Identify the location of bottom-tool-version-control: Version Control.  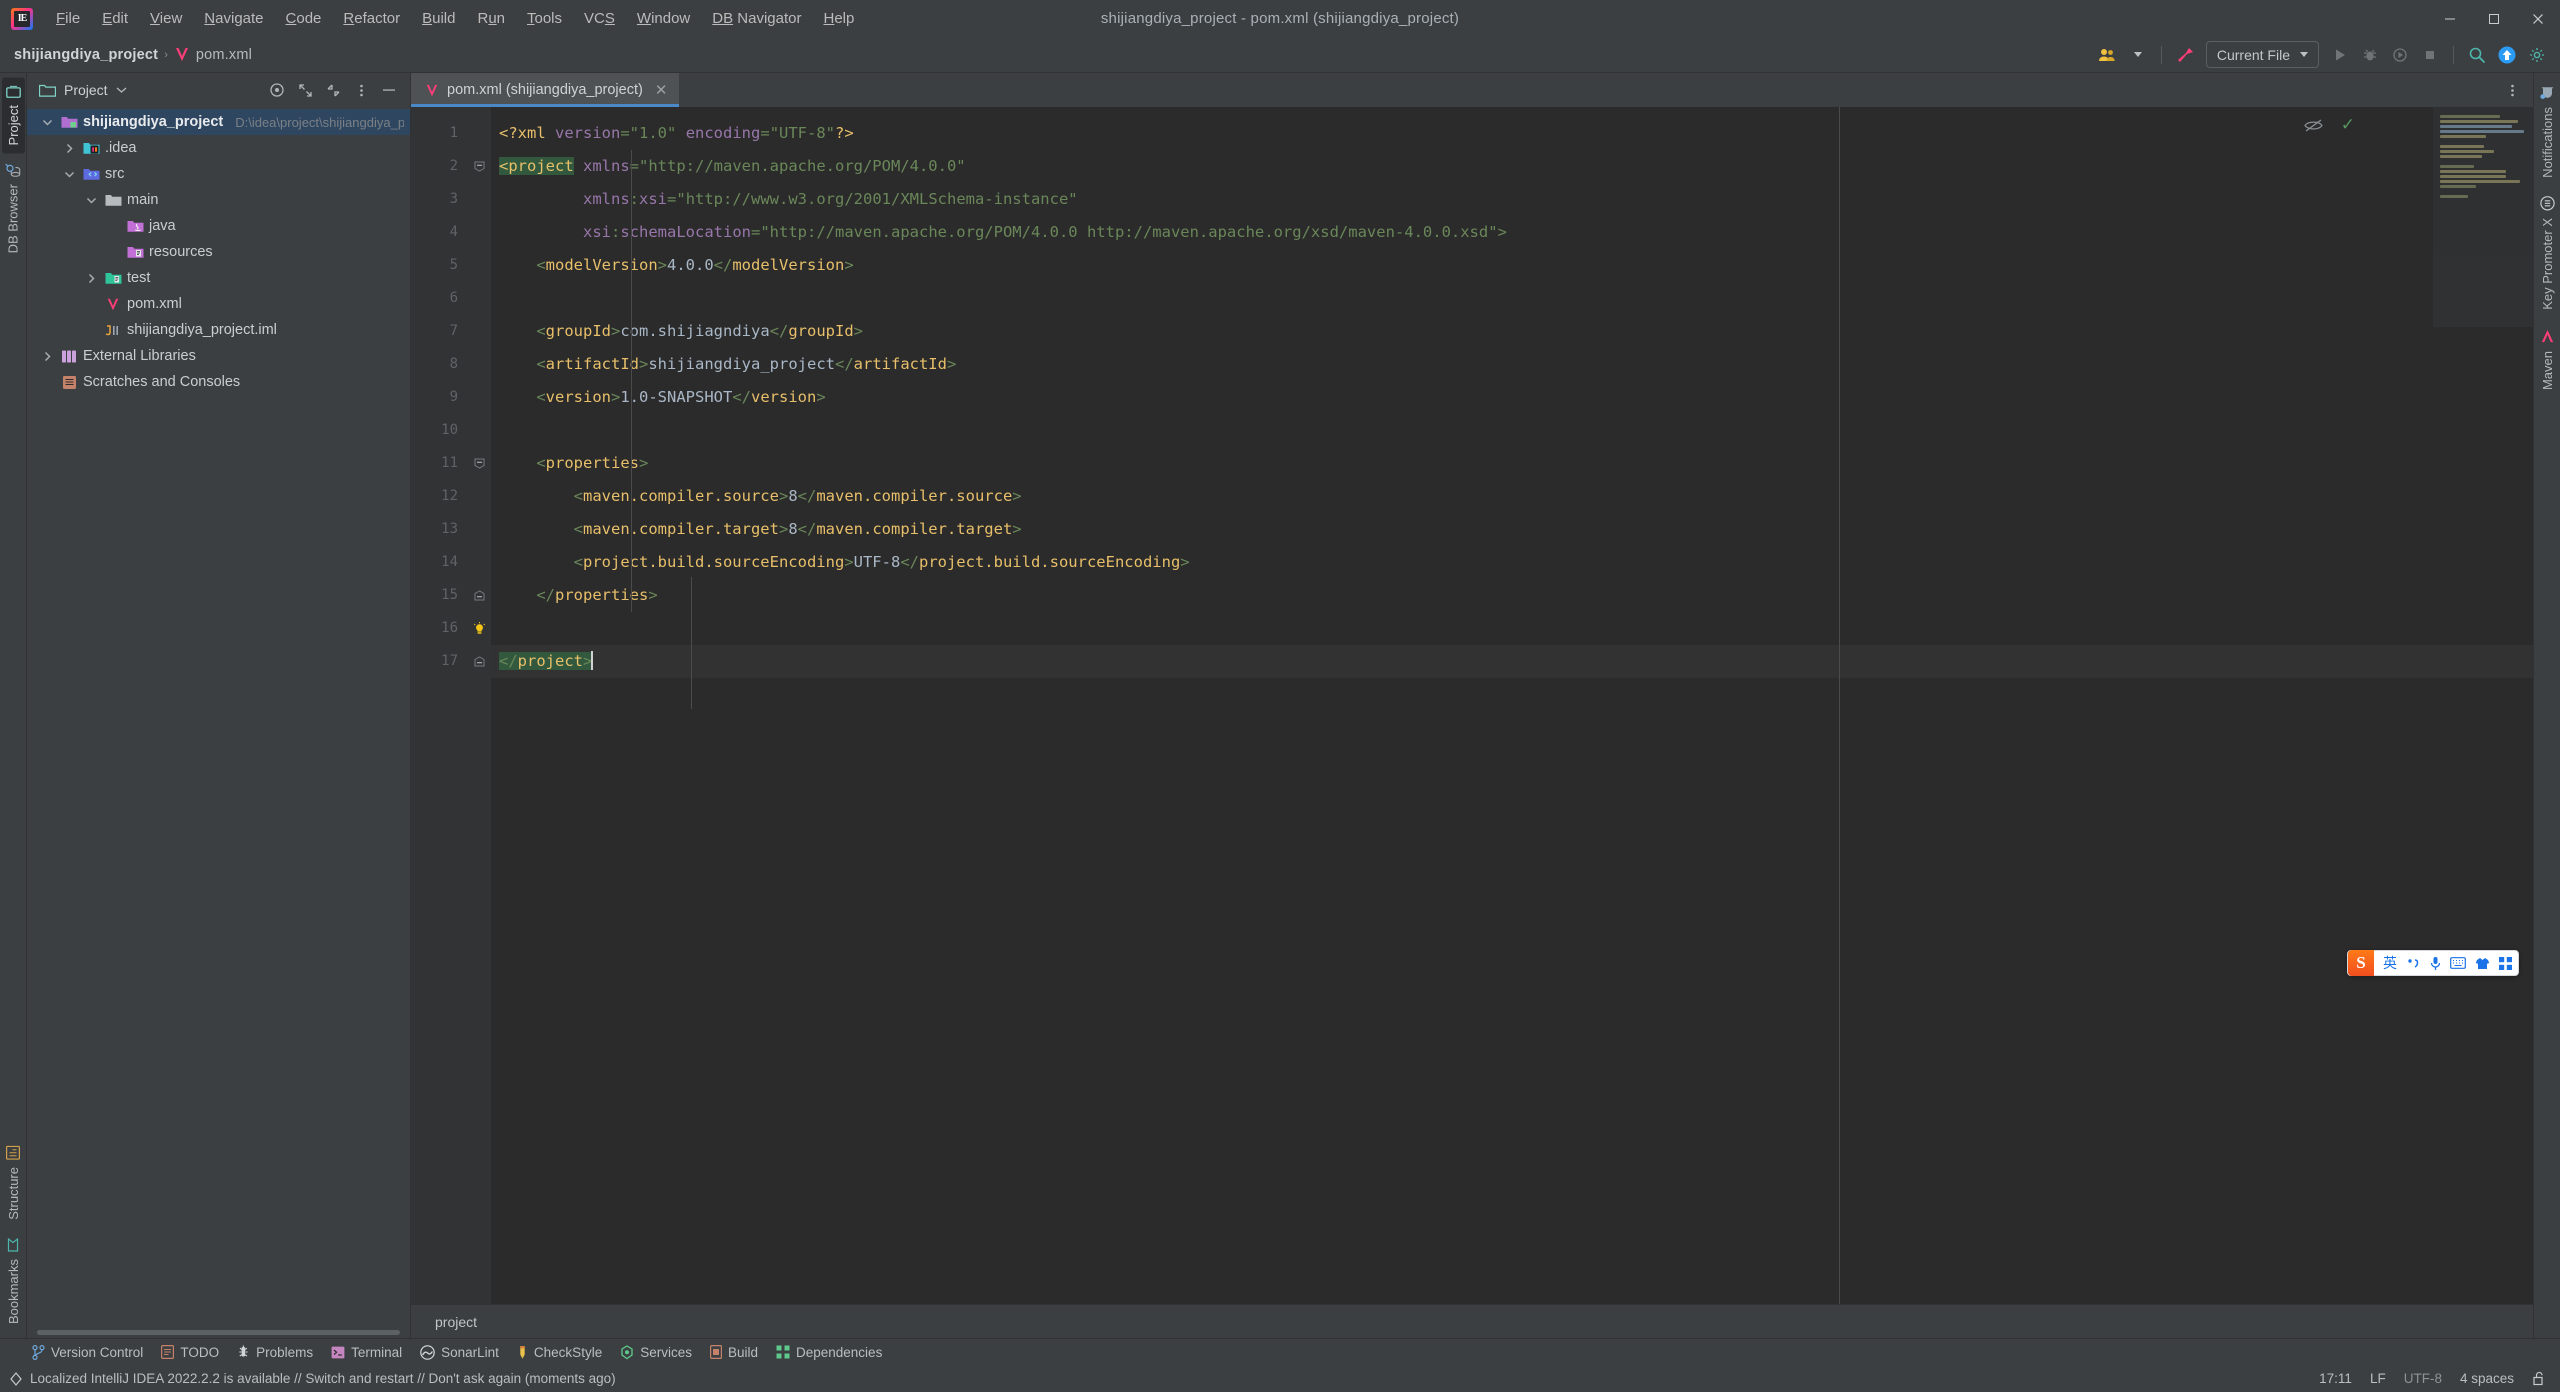
(87, 1352).